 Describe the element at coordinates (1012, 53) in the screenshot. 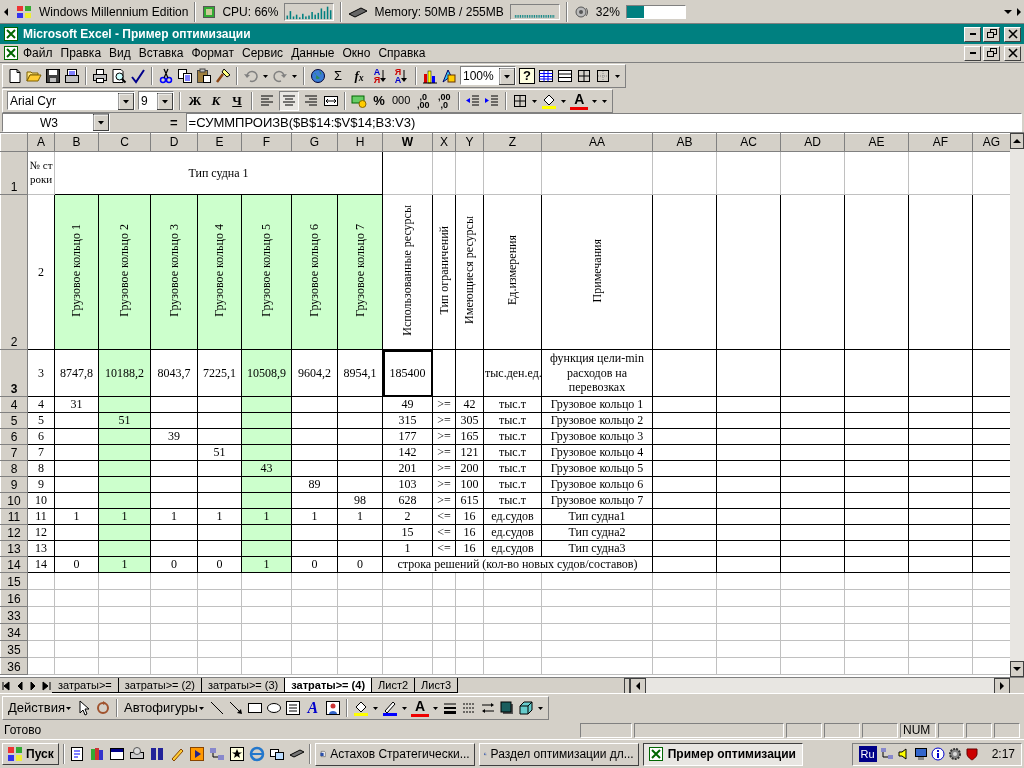

I see `document-close-button` at that location.